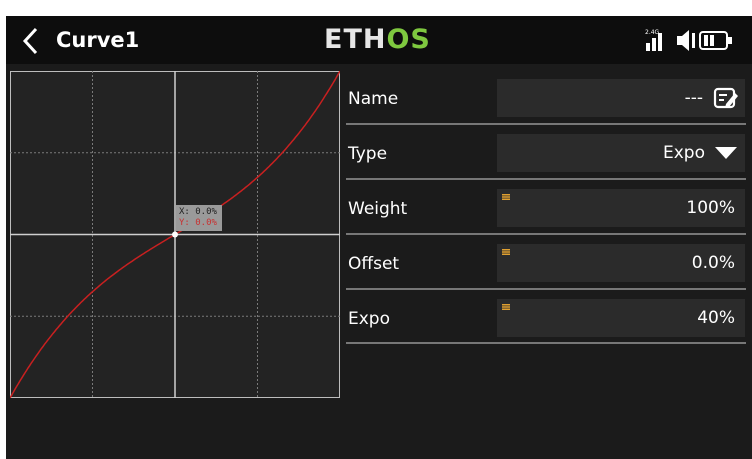  What do you see at coordinates (198, 223) in the screenshot?
I see `readout-y: Y: 0.0%` at bounding box center [198, 223].